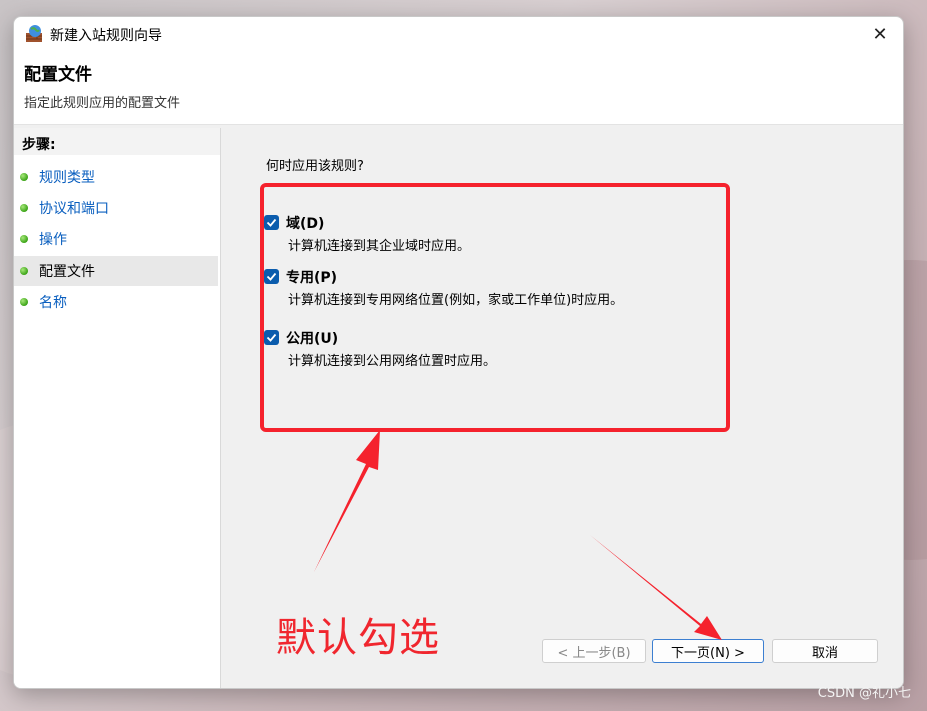  Describe the element at coordinates (102, 103) in the screenshot. I see `page-subtitle: 指定此规则应用的配置文件` at that location.